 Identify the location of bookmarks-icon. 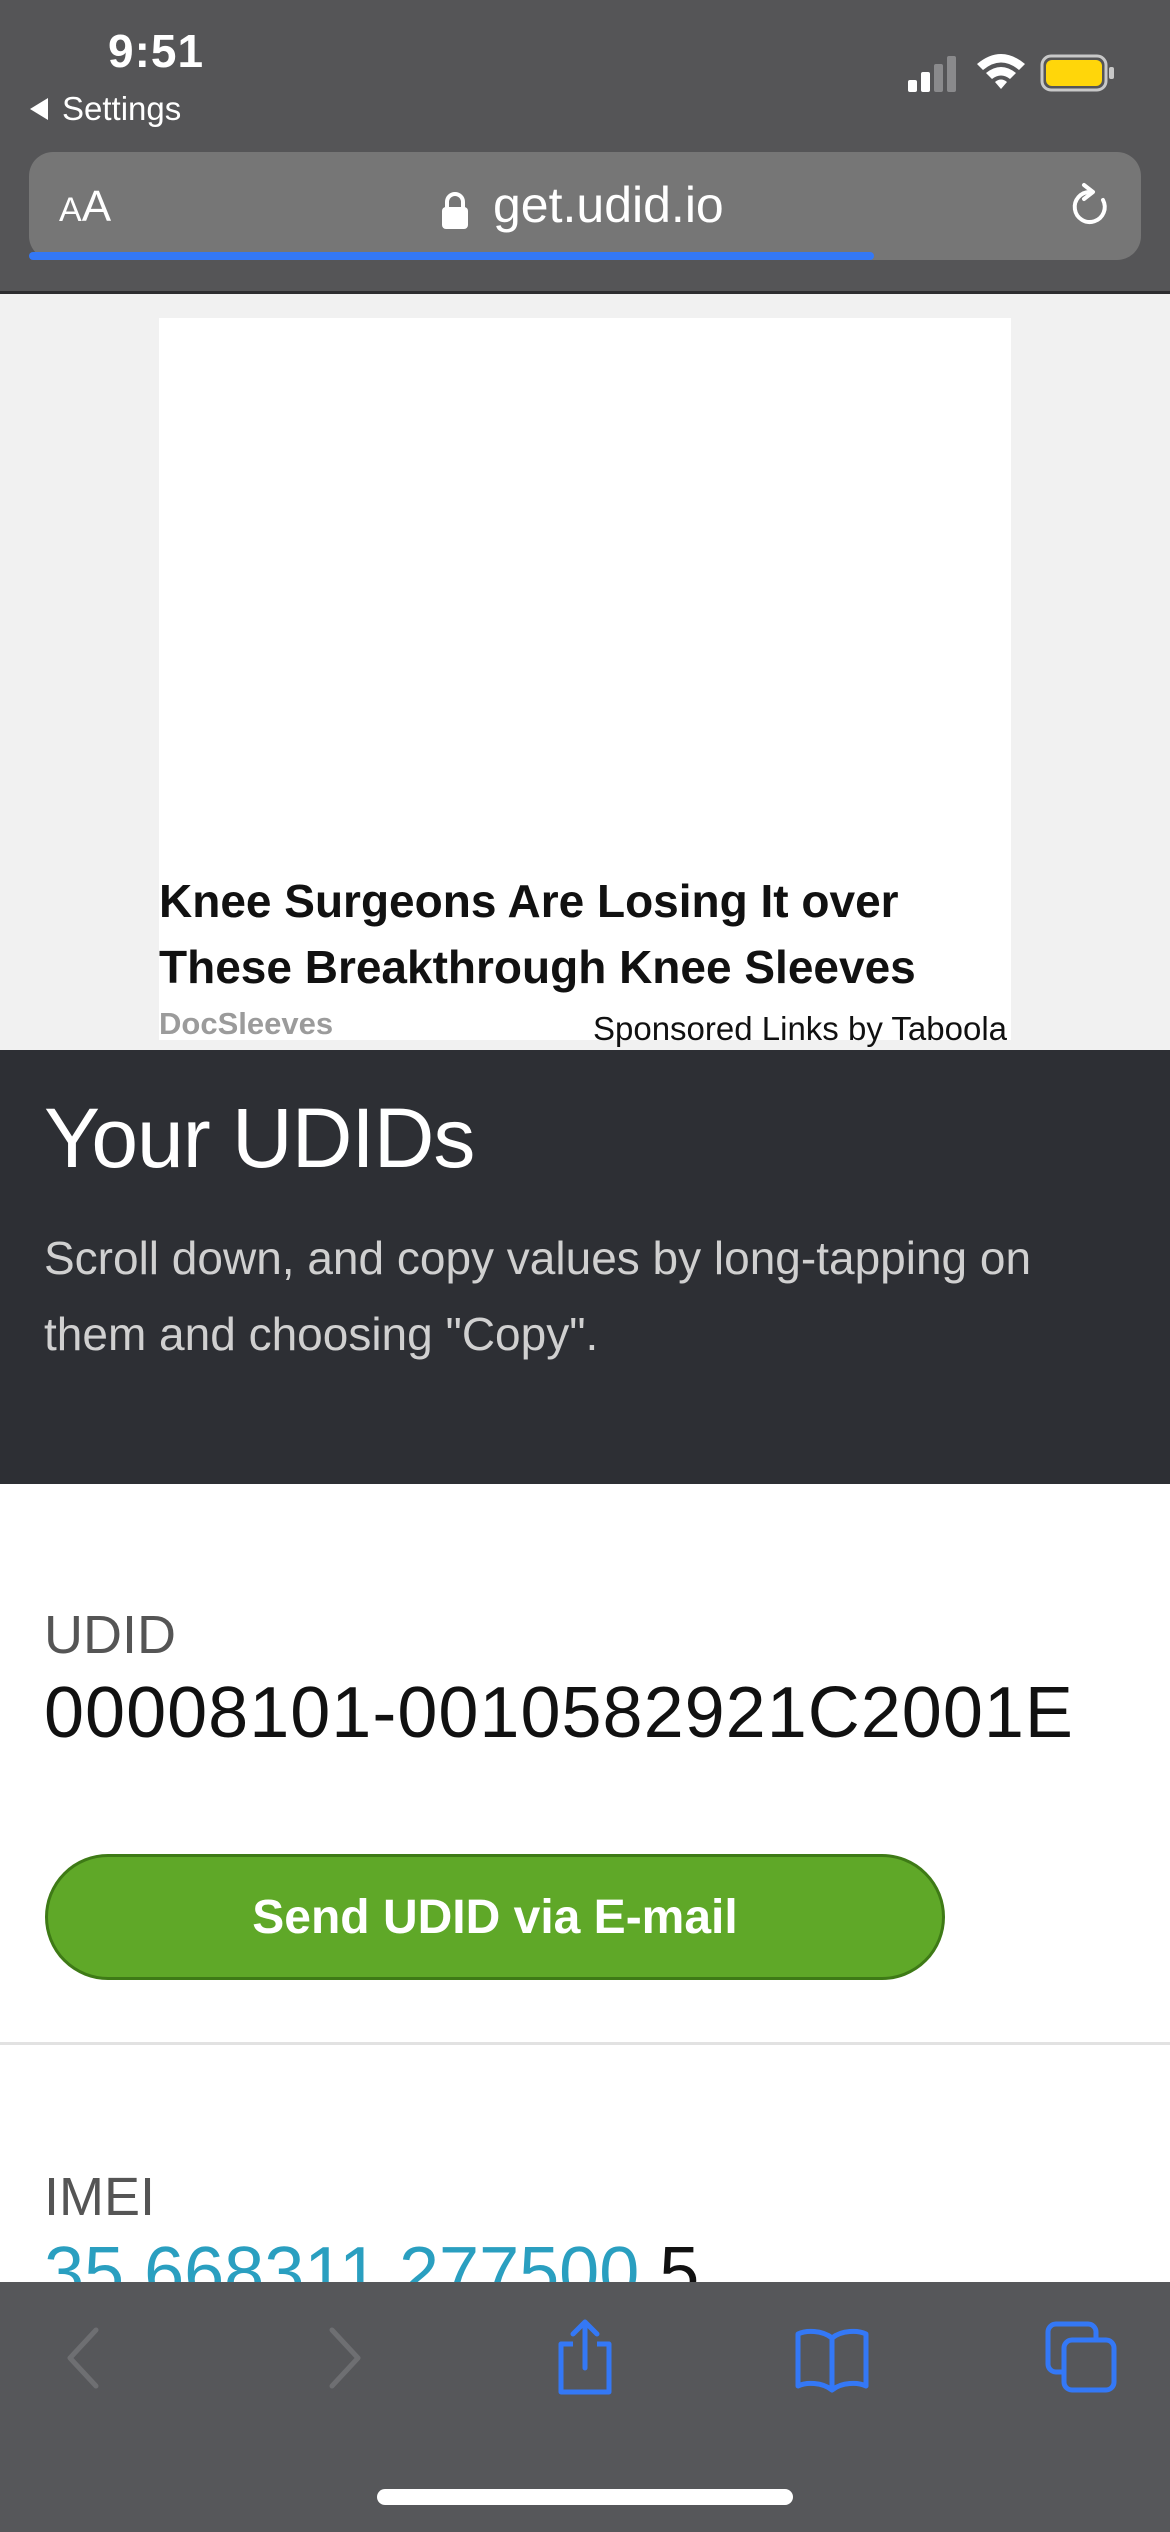
(832, 2358).